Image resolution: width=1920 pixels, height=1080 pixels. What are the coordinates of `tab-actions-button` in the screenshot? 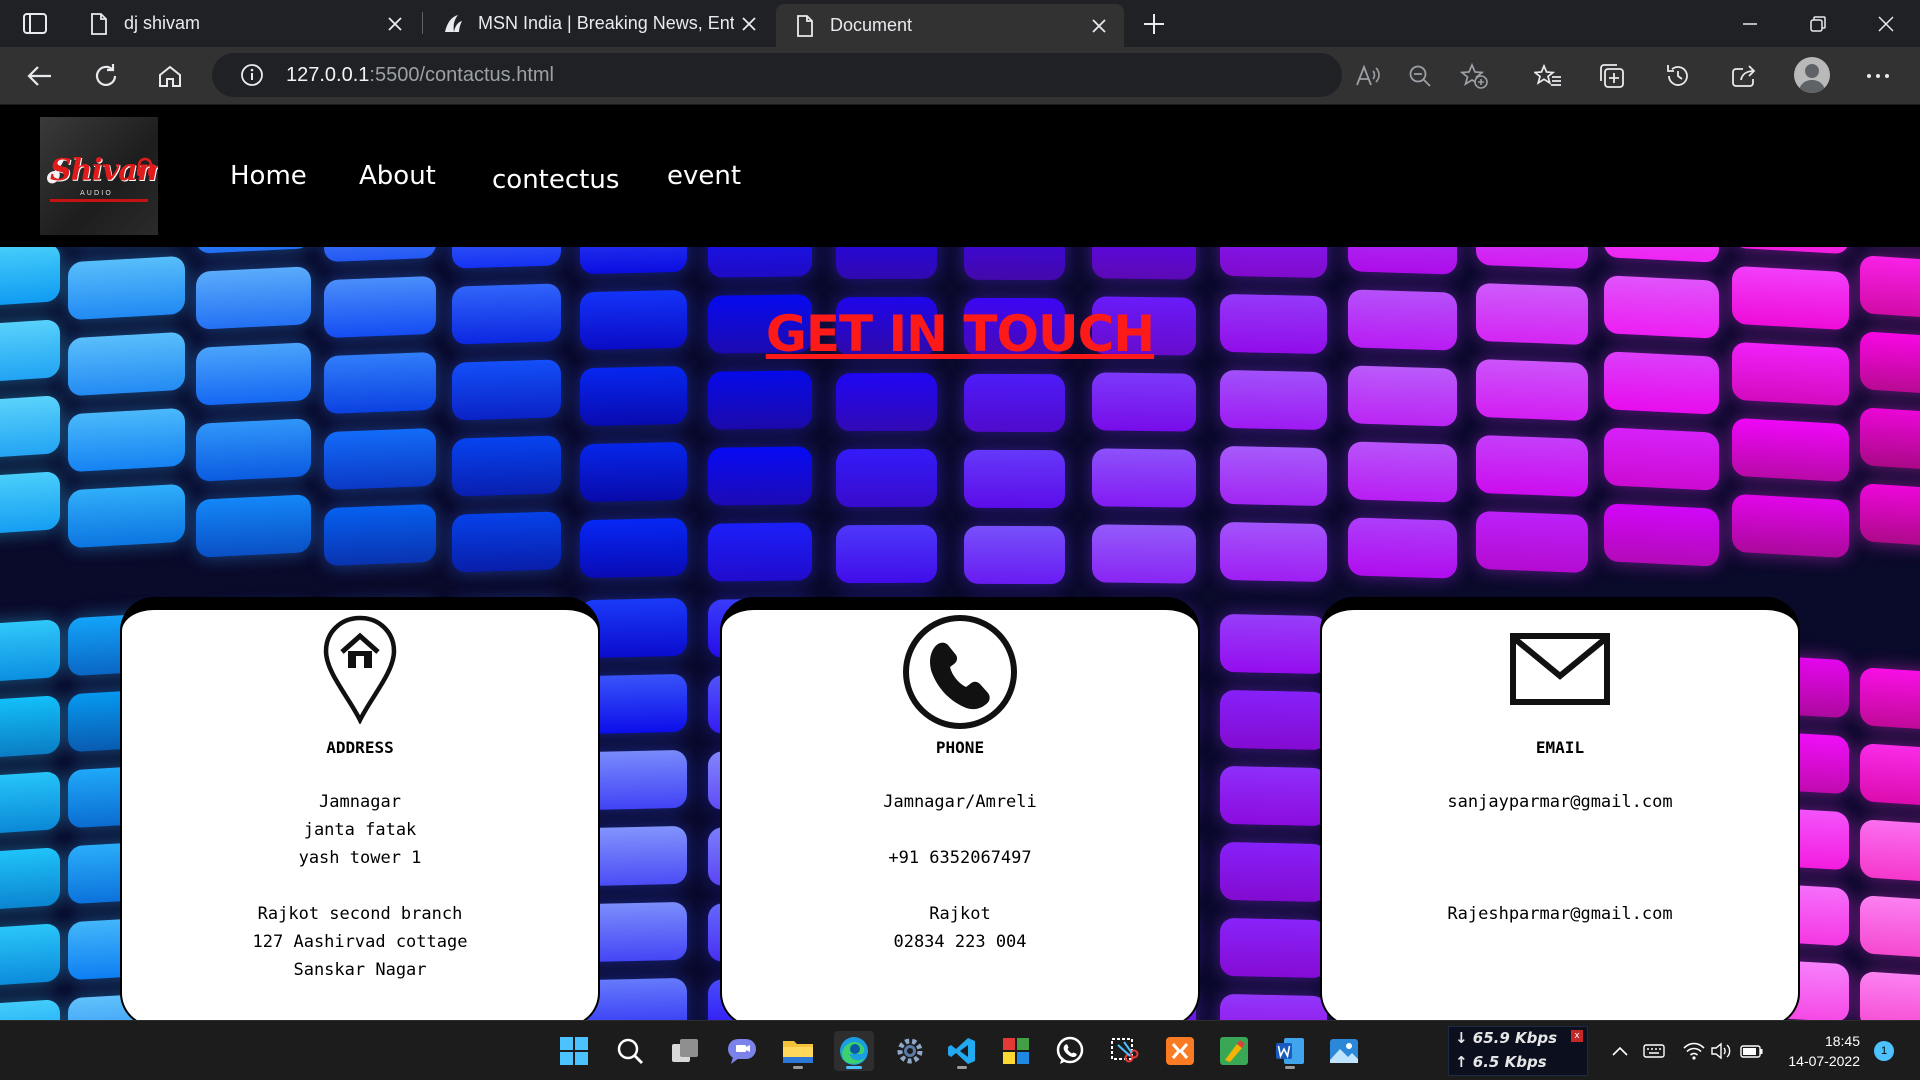 It's located at (35, 24).